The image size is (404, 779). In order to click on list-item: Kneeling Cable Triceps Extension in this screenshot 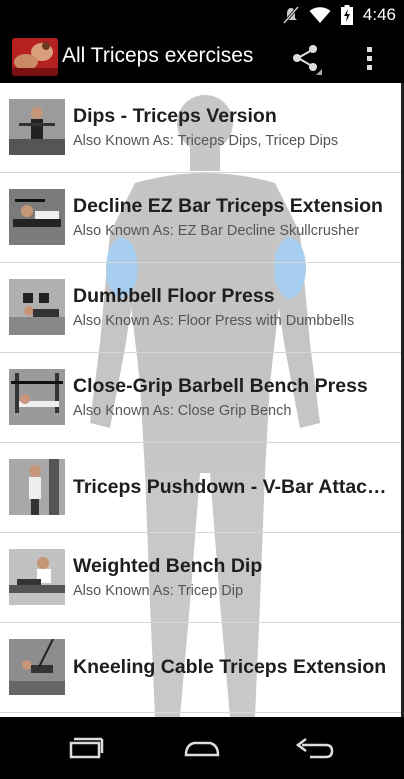, I will do `click(200, 668)`.